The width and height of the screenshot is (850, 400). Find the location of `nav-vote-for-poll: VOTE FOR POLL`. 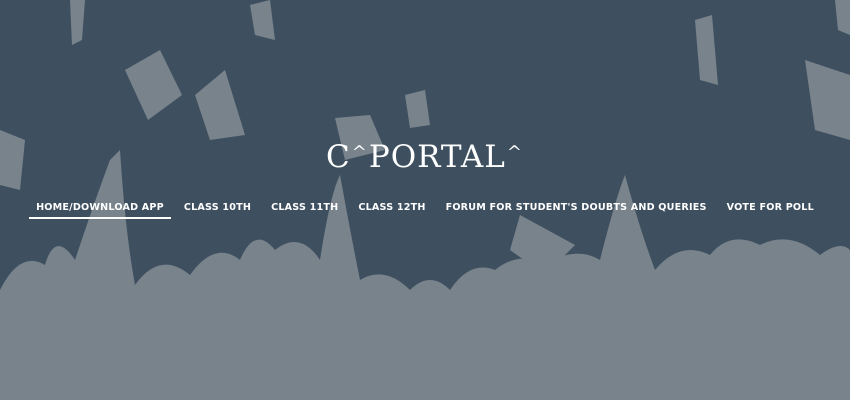

nav-vote-for-poll: VOTE FOR POLL is located at coordinates (770, 209).